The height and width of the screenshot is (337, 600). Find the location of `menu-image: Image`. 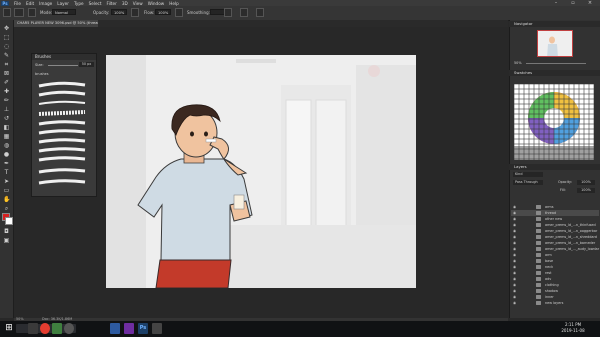

menu-image: Image is located at coordinates (45, 3).